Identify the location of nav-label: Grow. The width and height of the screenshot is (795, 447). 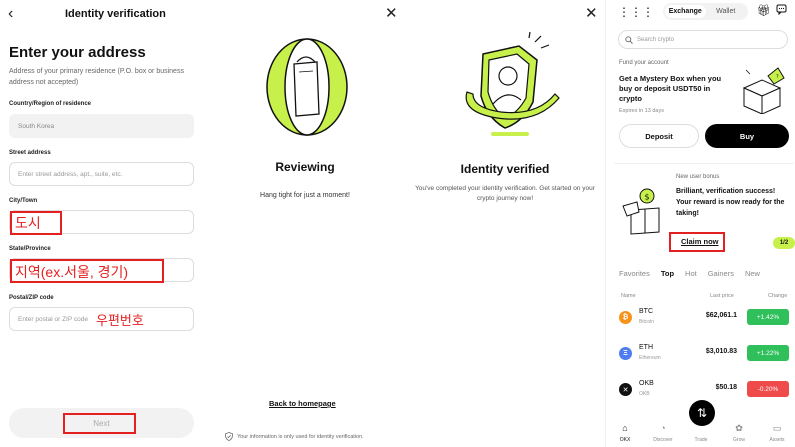
(739, 440).